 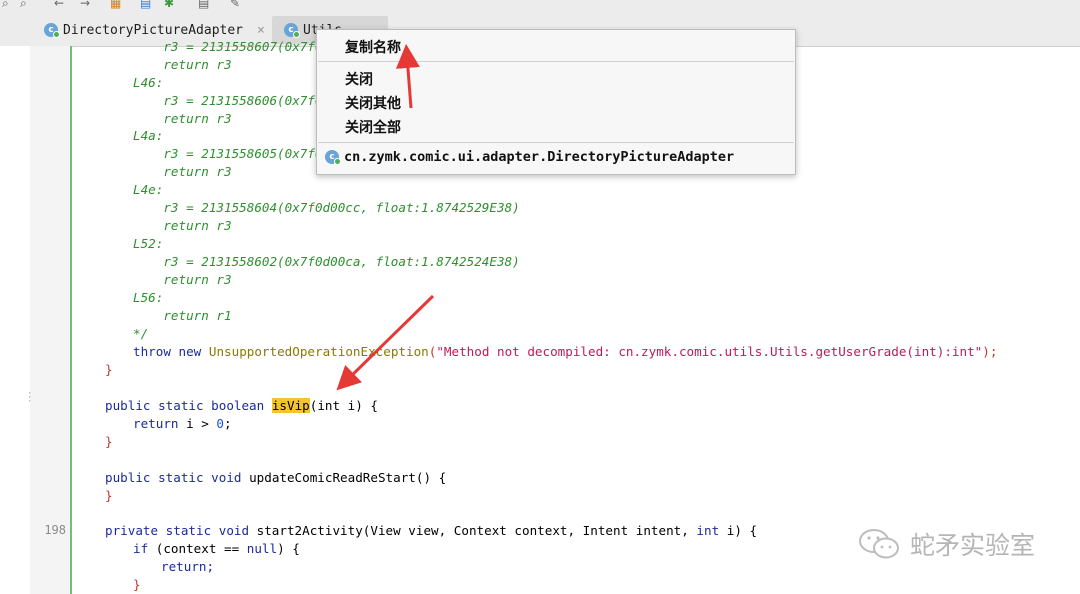 I want to click on arrow-to-isvip, so click(x=385, y=342).